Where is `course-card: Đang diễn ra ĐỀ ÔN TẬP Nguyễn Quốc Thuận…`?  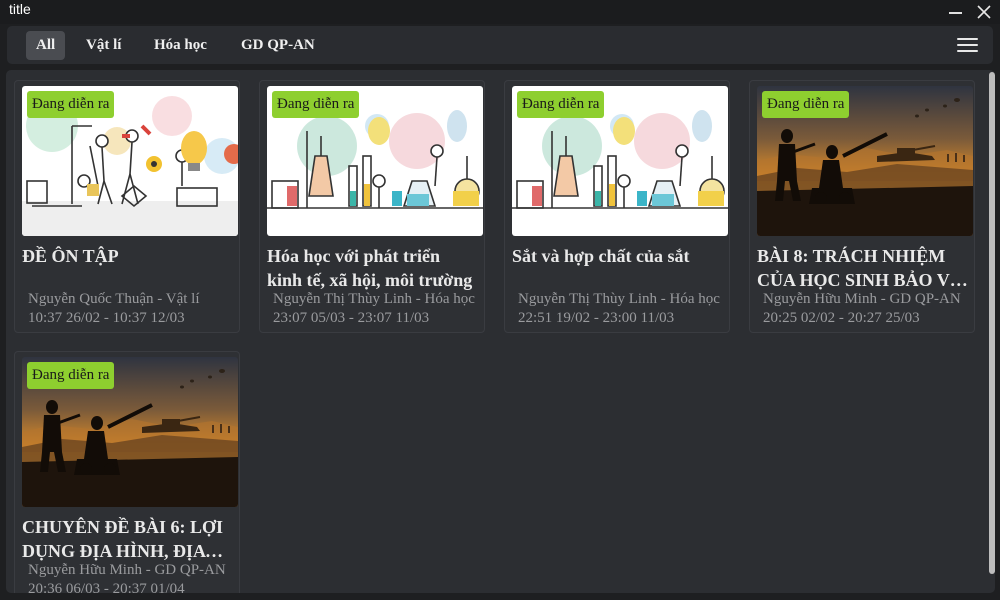
course-card: Đang diễn ra ĐỀ ÔN TẬP Nguyễn Quốc Thuận… is located at coordinates (127, 206).